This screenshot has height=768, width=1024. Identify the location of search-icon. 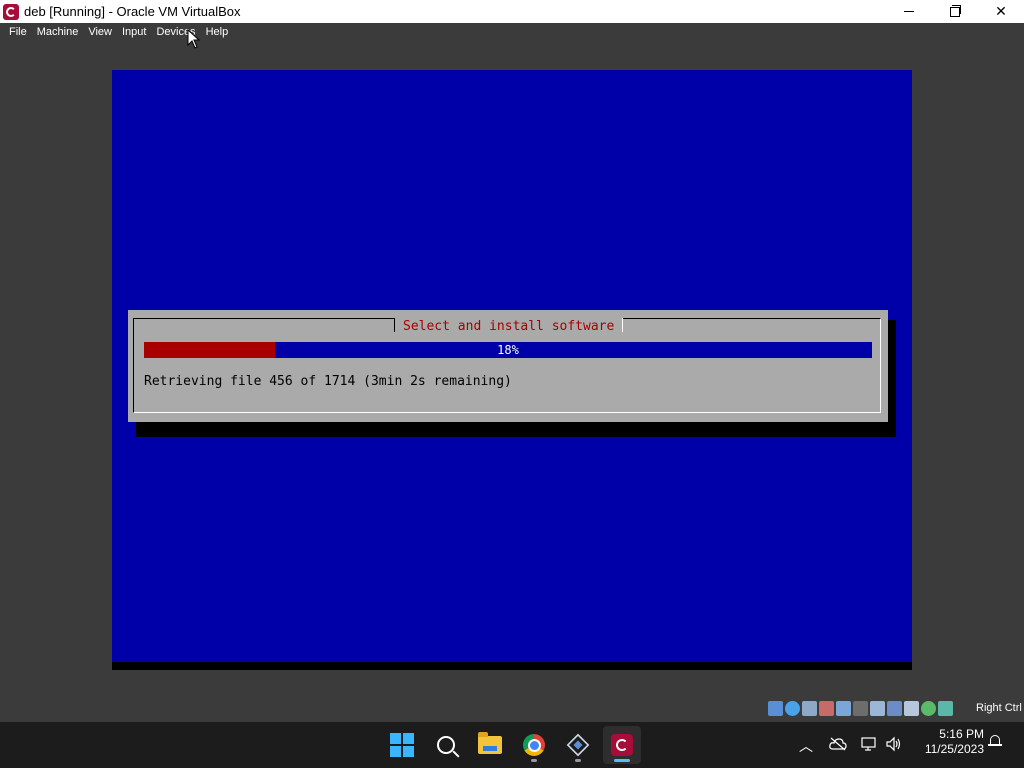
(446, 745).